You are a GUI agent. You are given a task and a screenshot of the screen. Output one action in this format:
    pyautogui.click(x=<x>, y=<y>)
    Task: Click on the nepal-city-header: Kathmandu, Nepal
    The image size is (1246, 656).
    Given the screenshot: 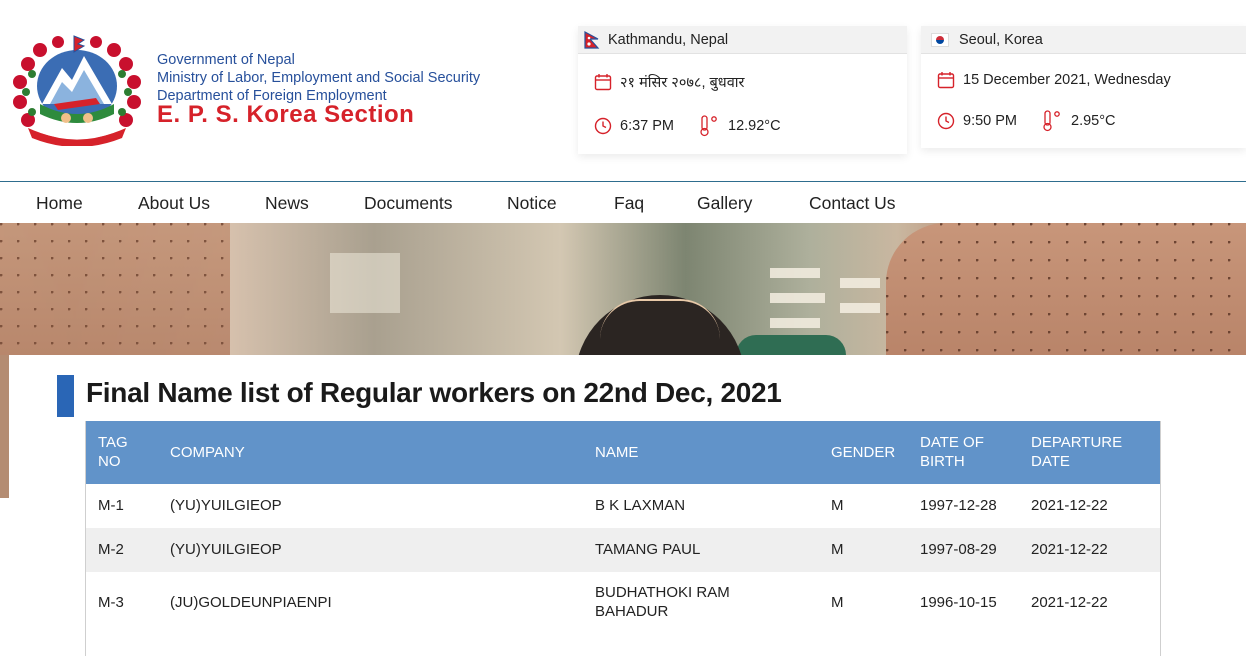 What is the action you would take?
    pyautogui.click(x=742, y=40)
    